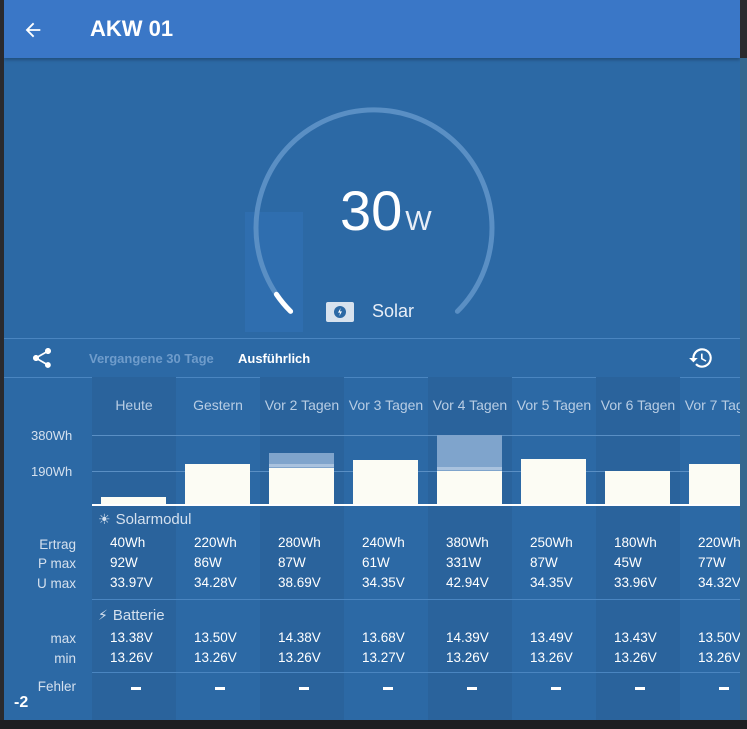 This screenshot has height=729, width=747. I want to click on window-edge, so click(743, 389).